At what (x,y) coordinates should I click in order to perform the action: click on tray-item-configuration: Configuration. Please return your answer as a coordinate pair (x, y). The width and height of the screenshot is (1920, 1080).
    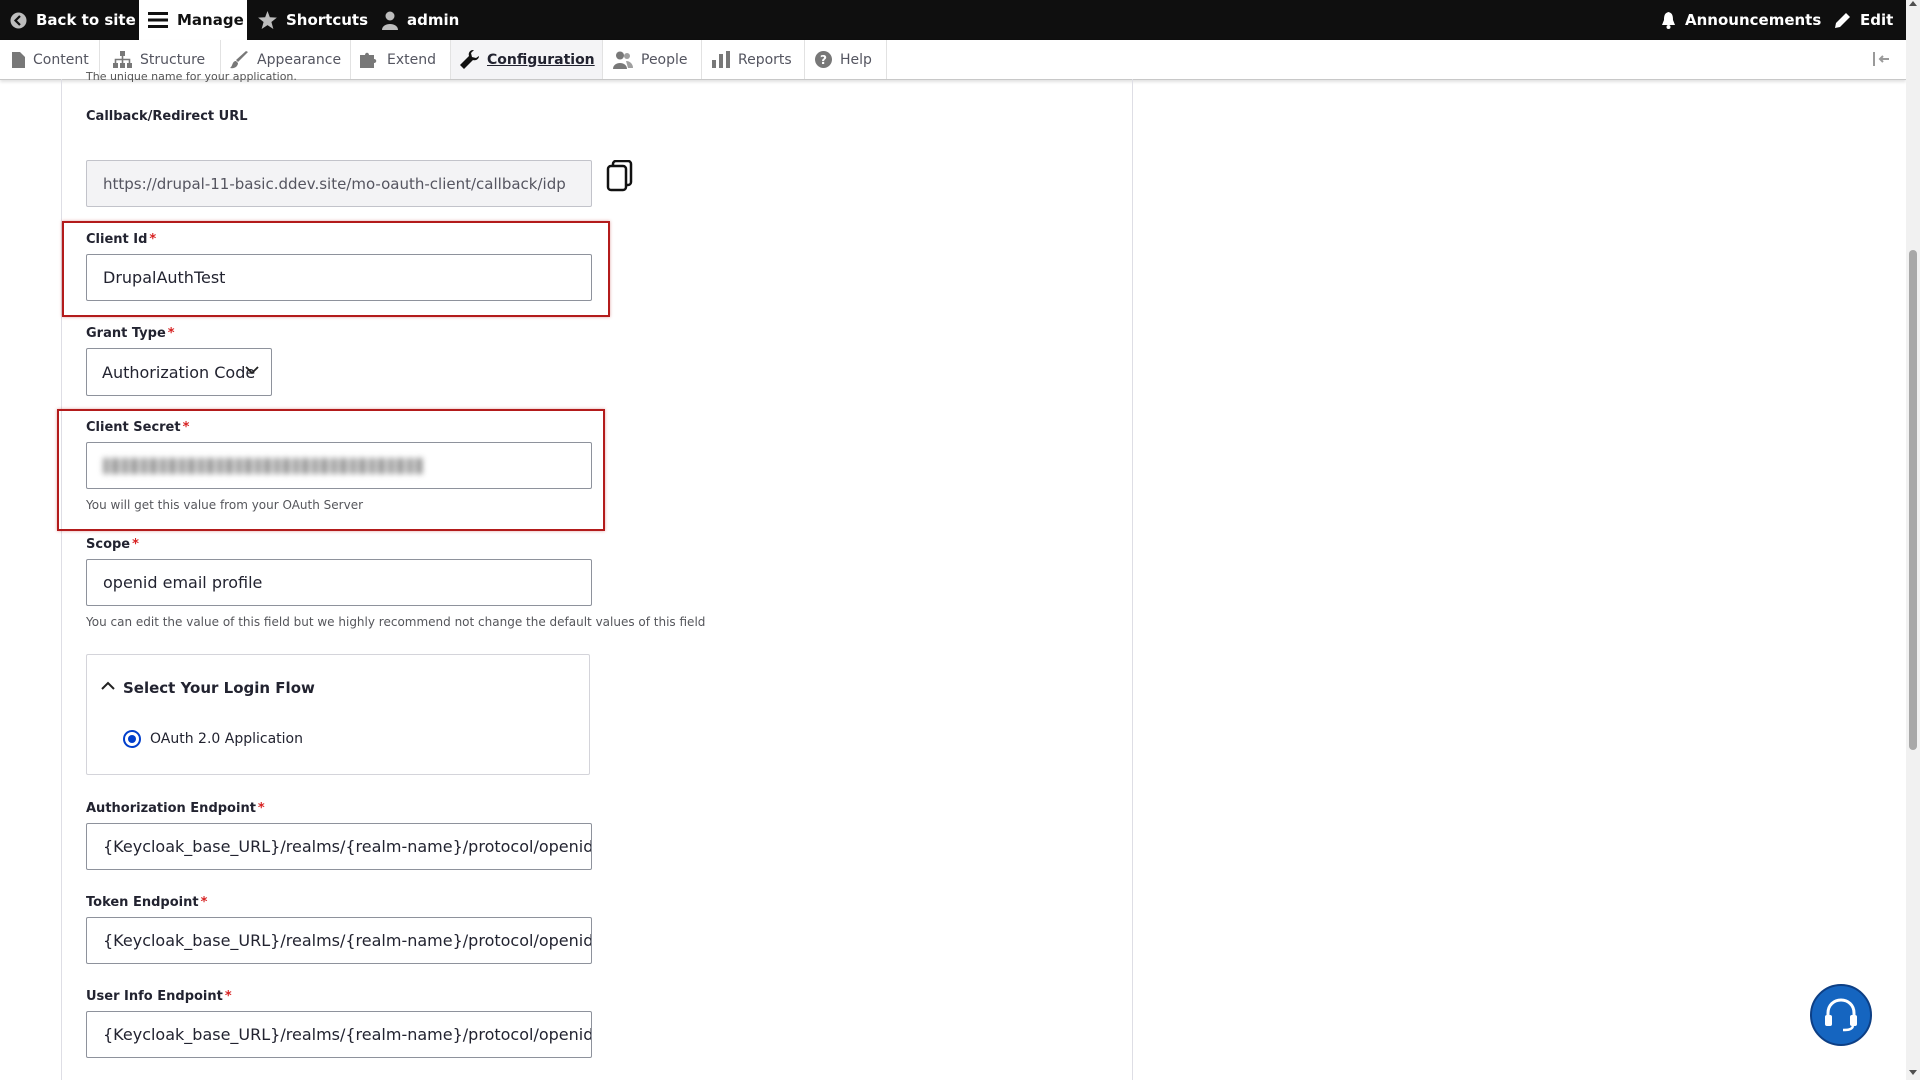
    Looking at the image, I should click on (527, 59).